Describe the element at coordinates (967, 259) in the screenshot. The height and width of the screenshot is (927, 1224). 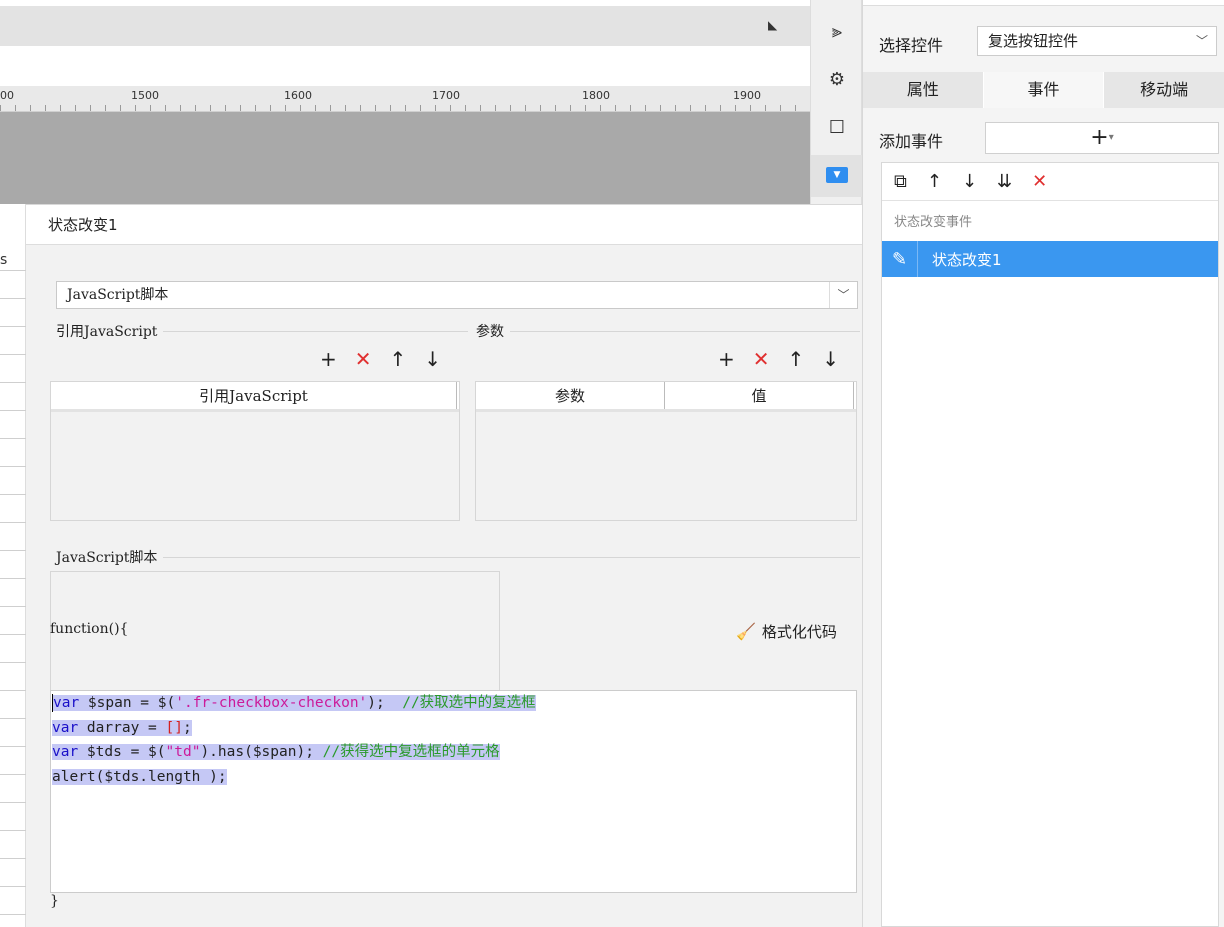
I see `event-item-label: 状态改变1` at that location.